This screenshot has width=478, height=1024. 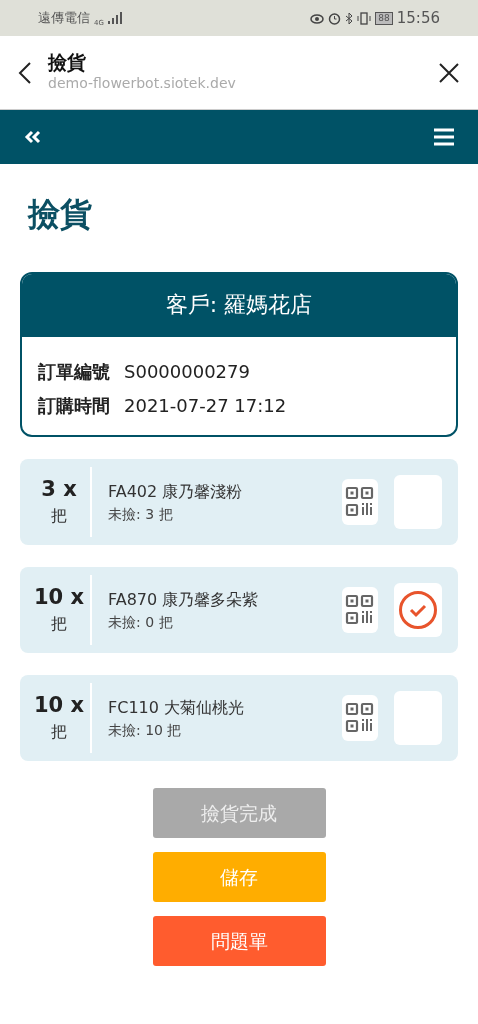 I want to click on collapse-icon, so click(x=33, y=137).